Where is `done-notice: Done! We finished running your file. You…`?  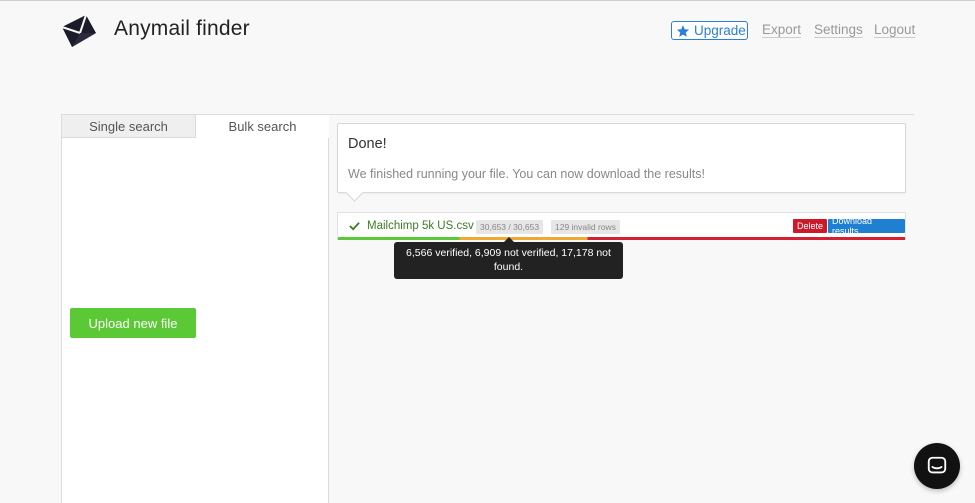
done-notice: Done! We finished running your file. You… is located at coordinates (621, 158).